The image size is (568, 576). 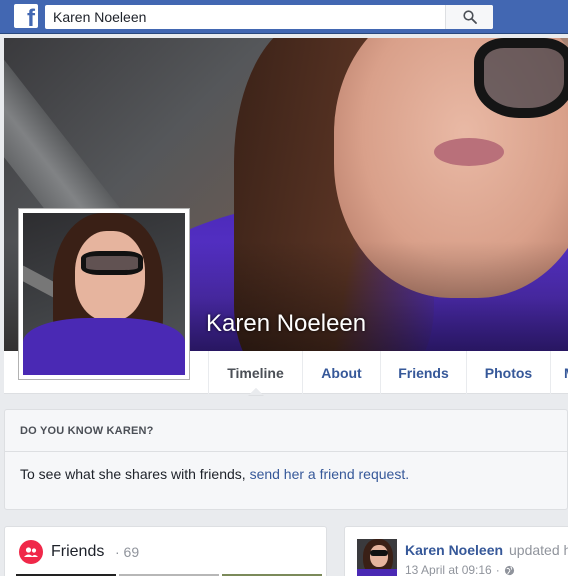 I want to click on do-you-know-heading: DO YOU KNOW KAREN?, so click(x=286, y=431).